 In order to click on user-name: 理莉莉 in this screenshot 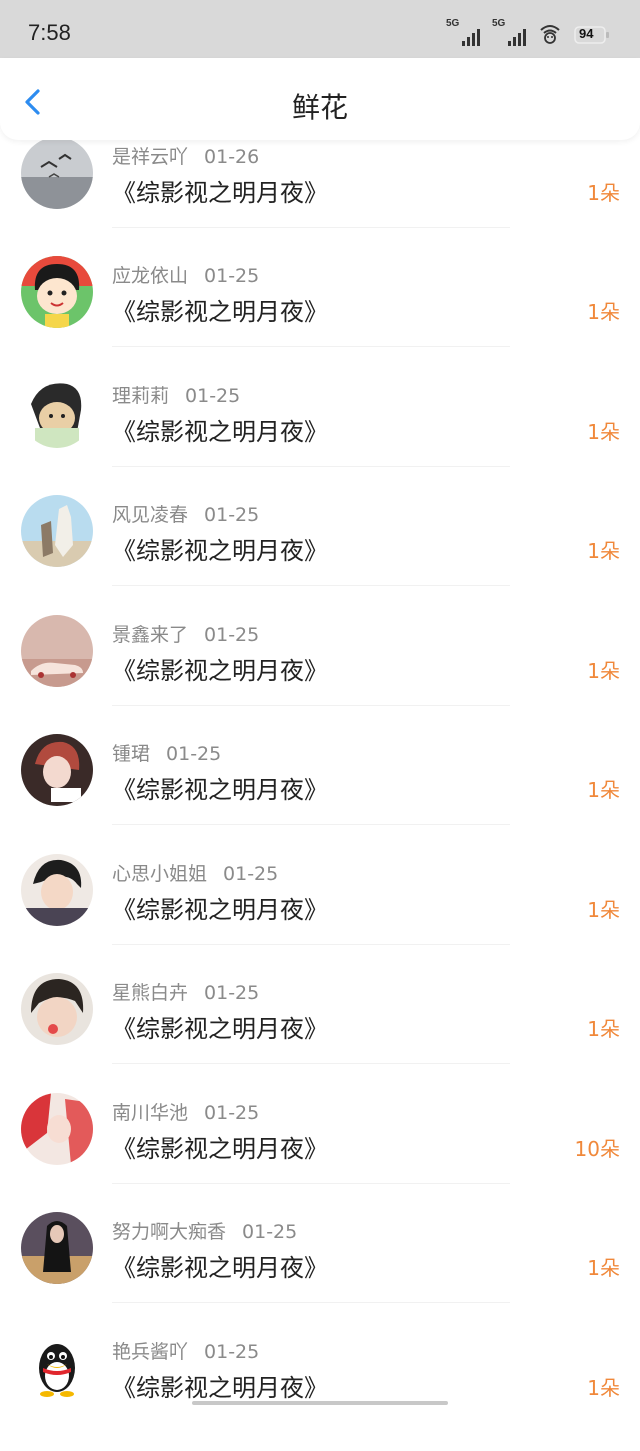, I will do `click(141, 396)`.